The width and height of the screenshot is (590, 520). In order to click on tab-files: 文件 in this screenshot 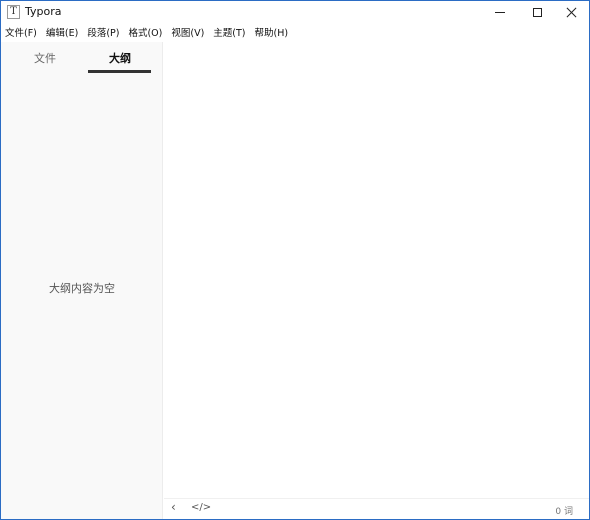, I will do `click(45, 60)`.